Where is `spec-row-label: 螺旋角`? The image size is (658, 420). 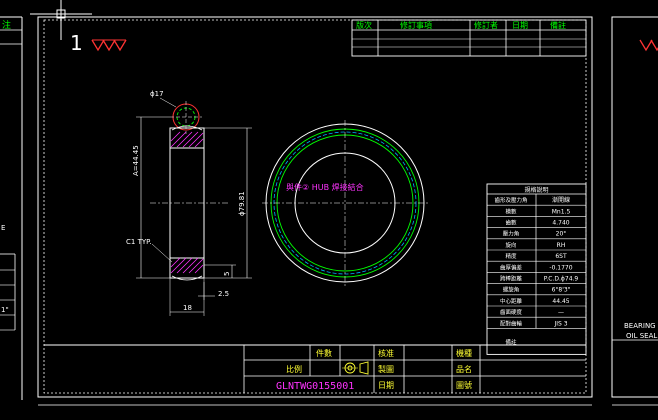
spec-row-label: 螺旋角 is located at coordinates (511, 290).